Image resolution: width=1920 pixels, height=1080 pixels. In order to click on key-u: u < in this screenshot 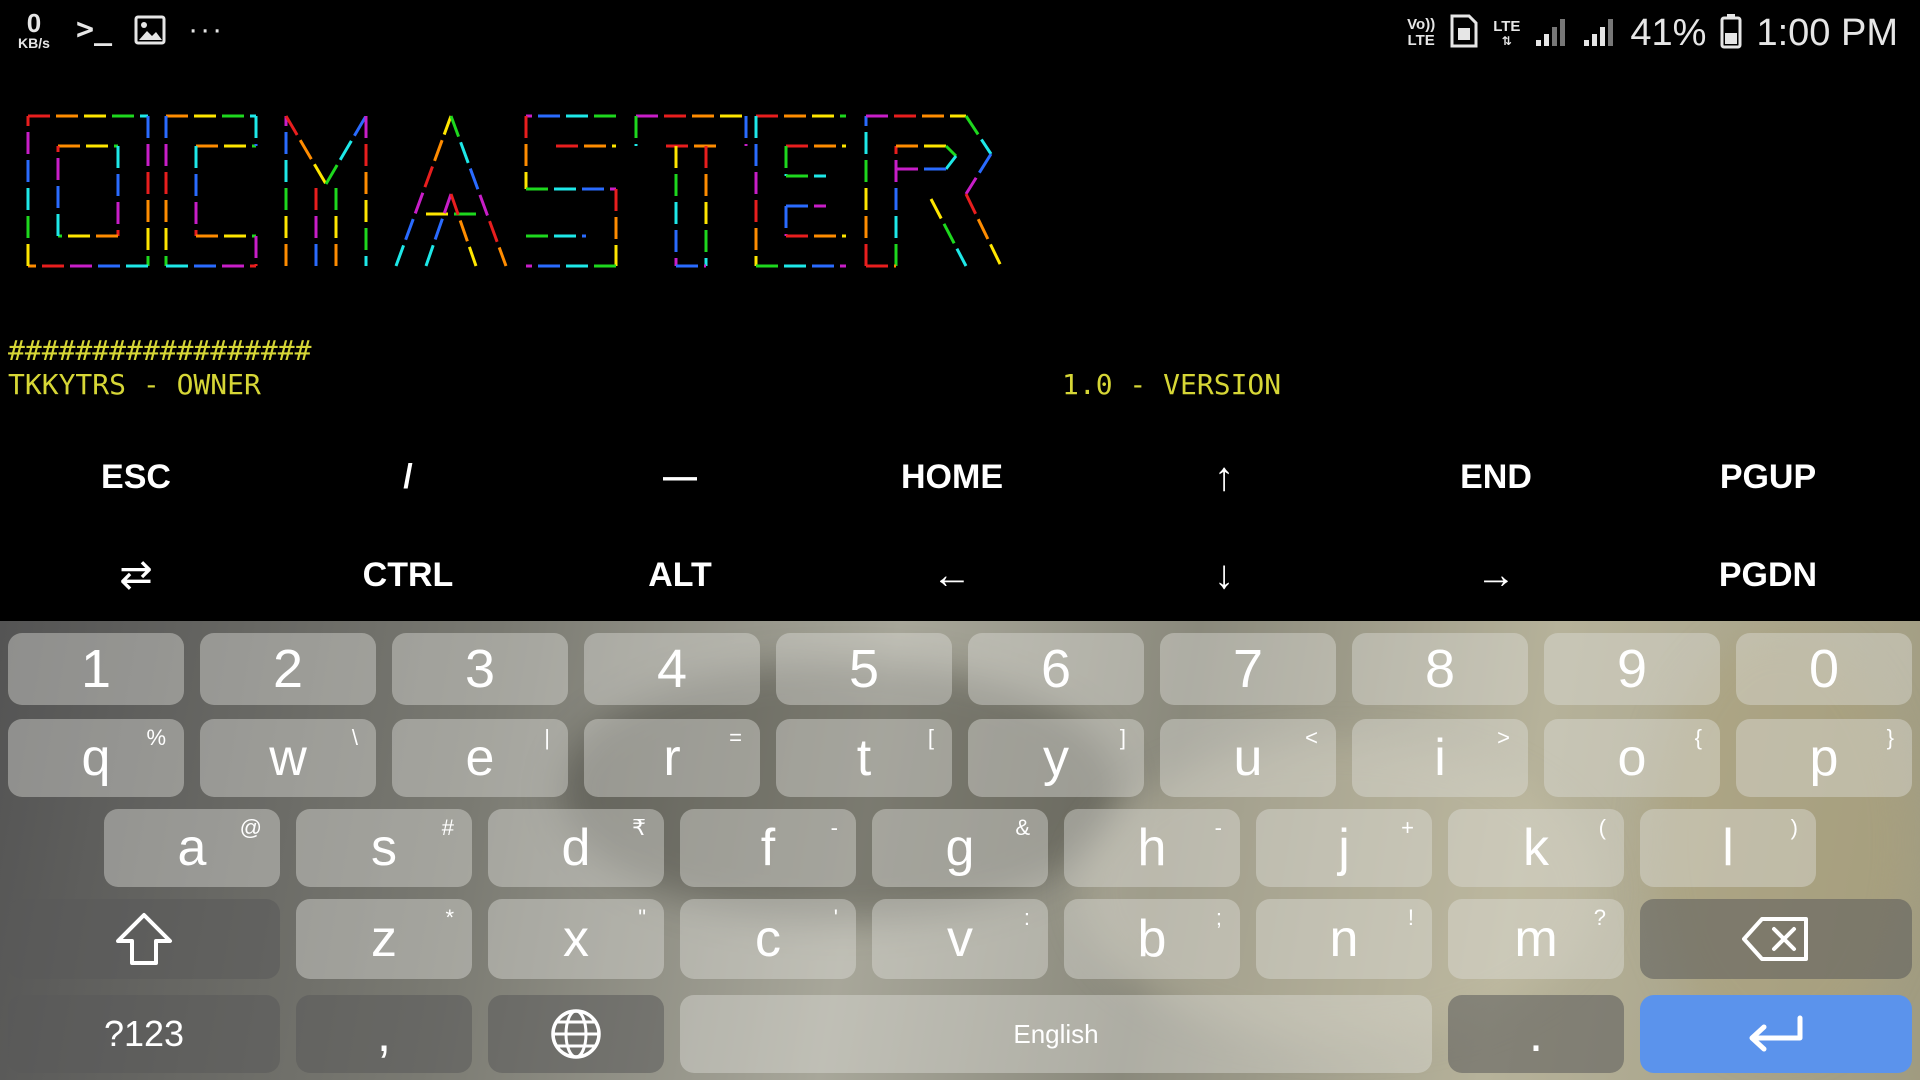, I will do `click(1248, 758)`.